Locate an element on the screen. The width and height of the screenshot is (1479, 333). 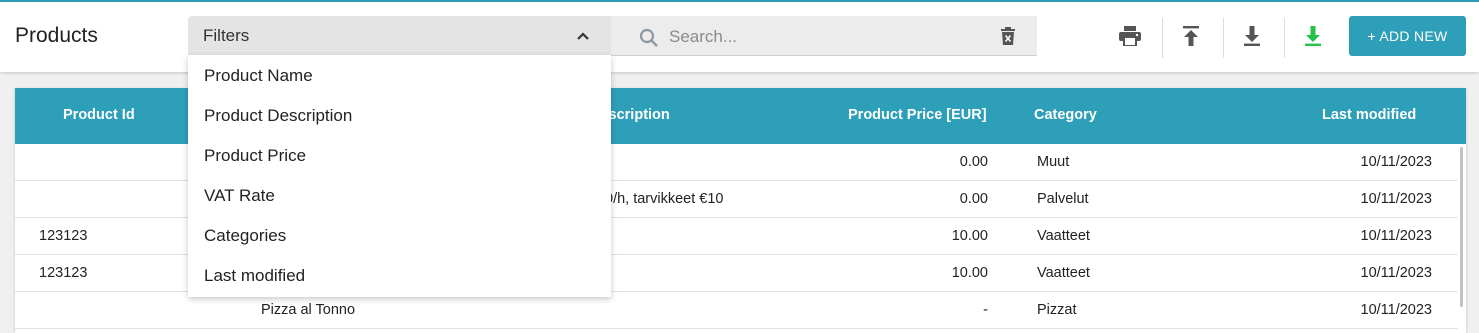
column-header-last-modified: Last modified is located at coordinates (1369, 115).